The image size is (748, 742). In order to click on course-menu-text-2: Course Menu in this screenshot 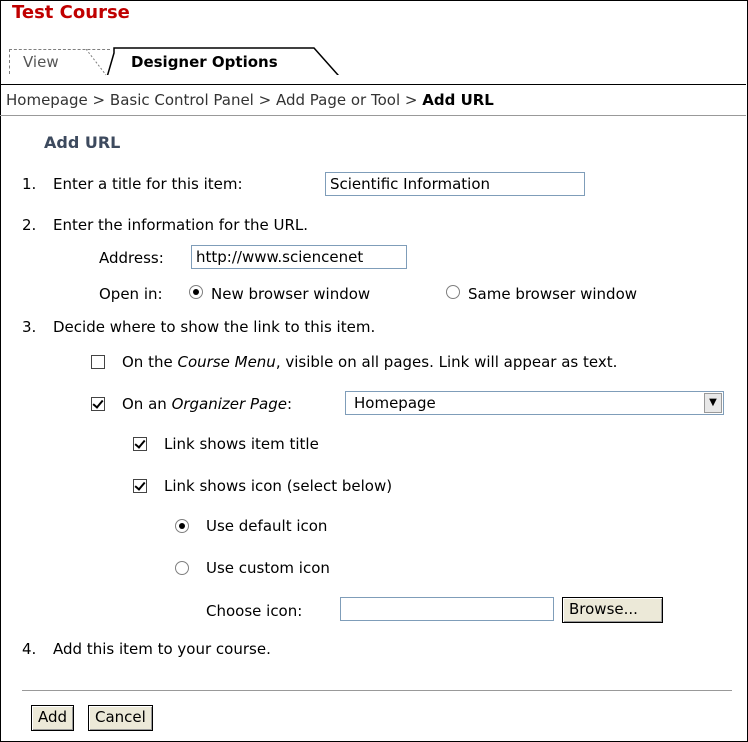, I will do `click(226, 362)`.